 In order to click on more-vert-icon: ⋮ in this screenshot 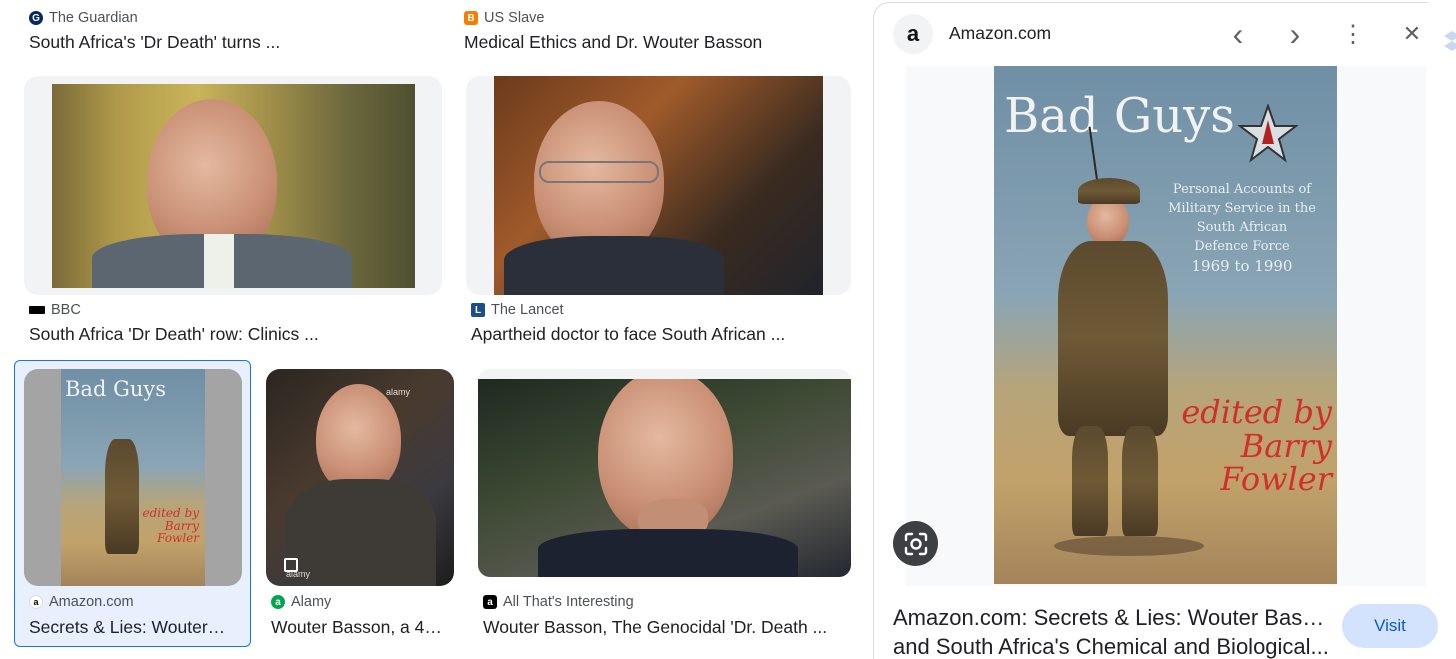, I will do `click(1353, 34)`.